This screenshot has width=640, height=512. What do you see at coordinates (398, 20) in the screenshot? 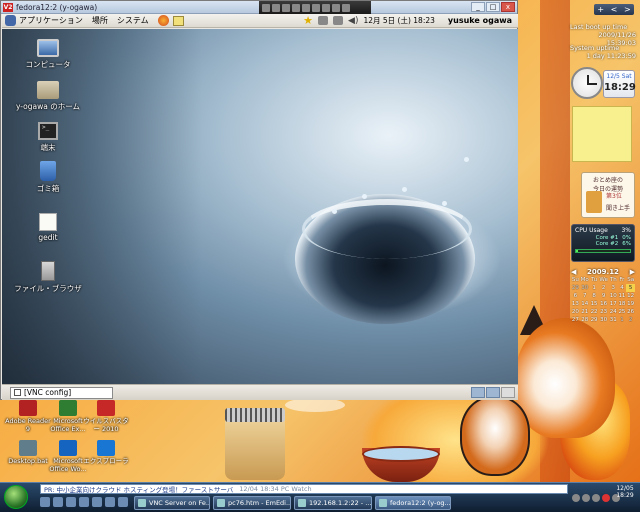
I see `panel-clock: 12月 5日 (土) 18:23` at bounding box center [398, 20].